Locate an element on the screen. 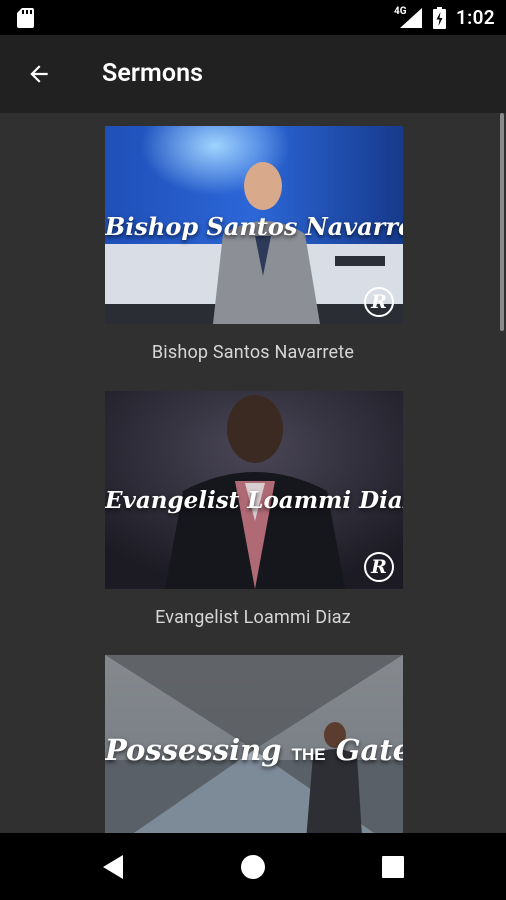  sermon-caption: Evangelist Loammi Diaz is located at coordinates (253, 617).